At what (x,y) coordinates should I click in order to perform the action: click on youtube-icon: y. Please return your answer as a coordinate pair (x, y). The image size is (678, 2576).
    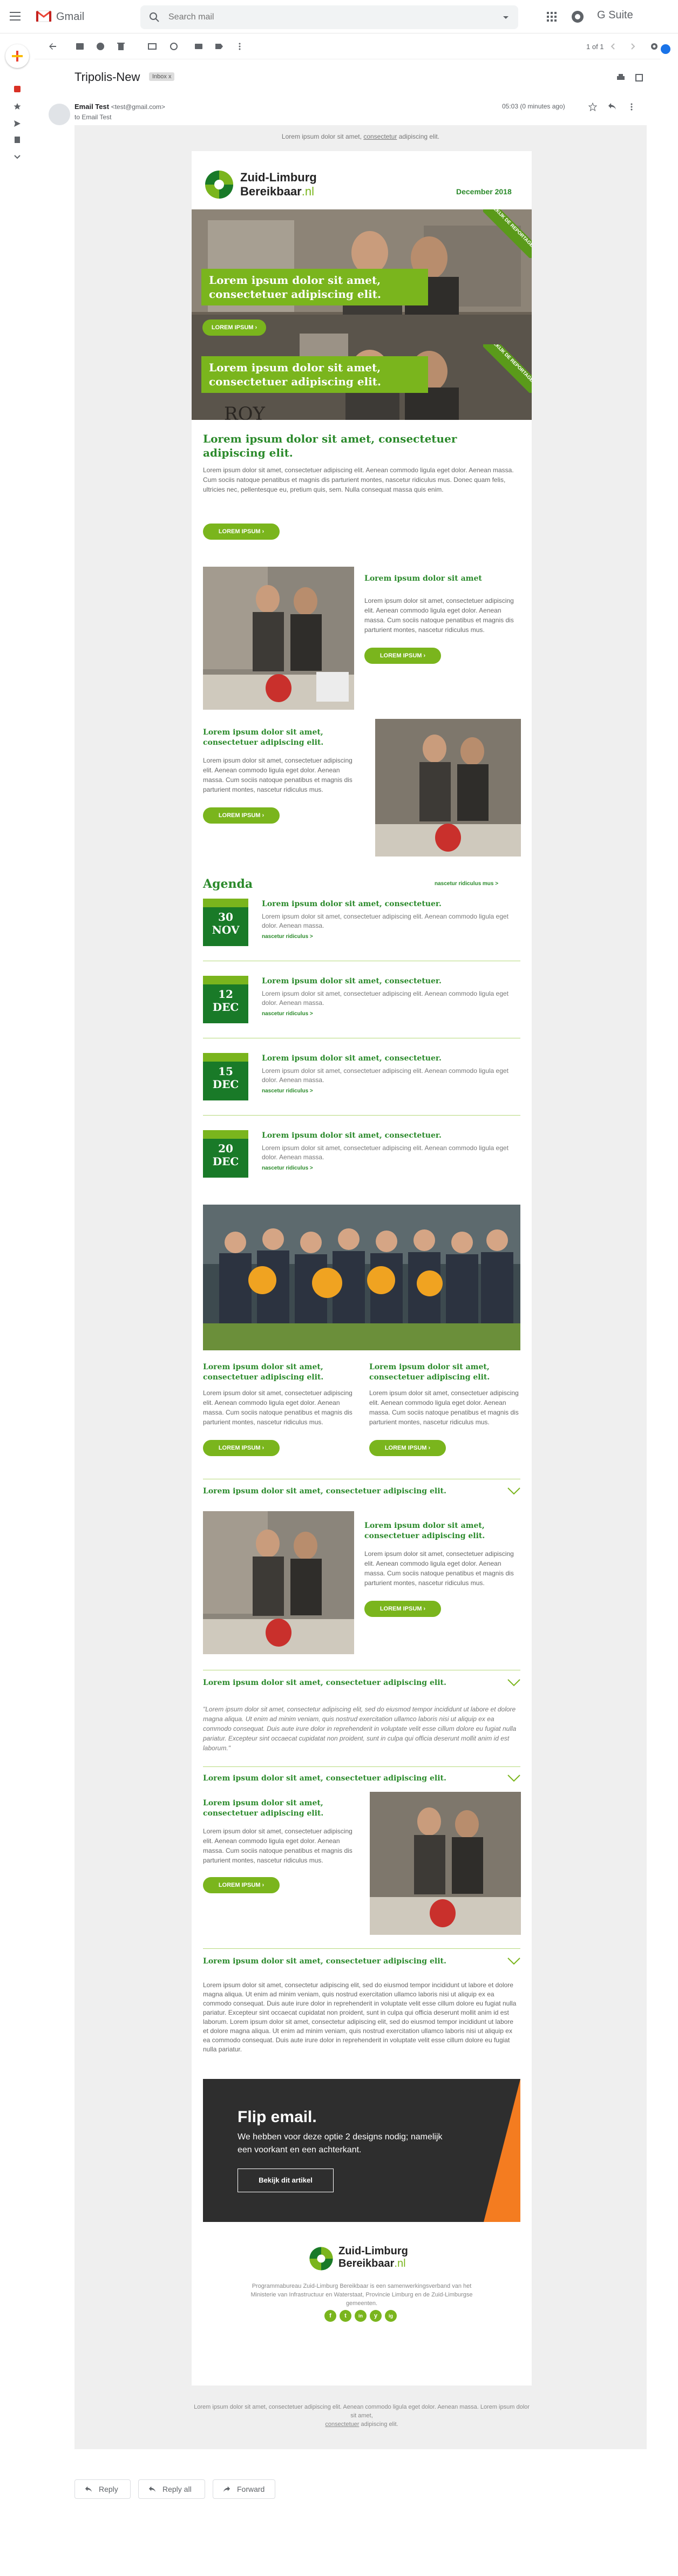
    Looking at the image, I should click on (376, 2316).